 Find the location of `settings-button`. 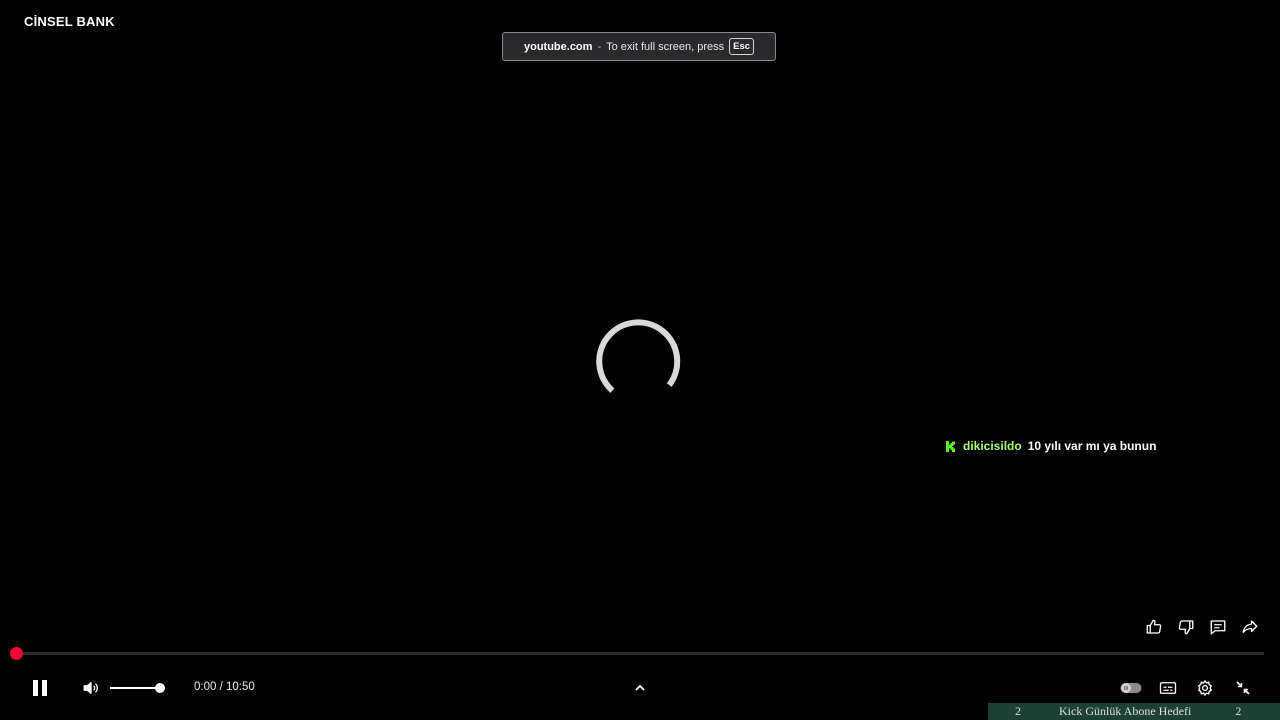

settings-button is located at coordinates (1205, 688).